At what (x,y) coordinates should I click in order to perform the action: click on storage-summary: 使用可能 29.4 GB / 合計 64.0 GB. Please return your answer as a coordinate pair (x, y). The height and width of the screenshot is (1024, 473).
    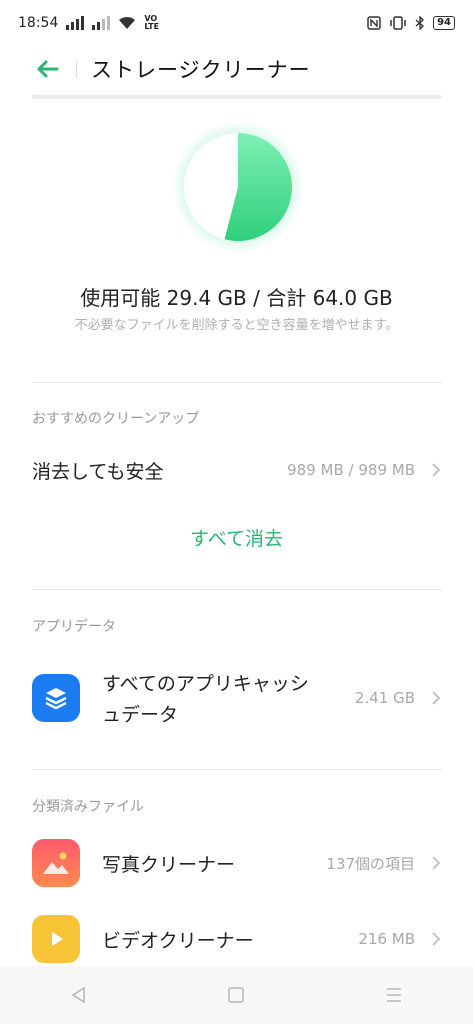
    Looking at the image, I should click on (236, 296).